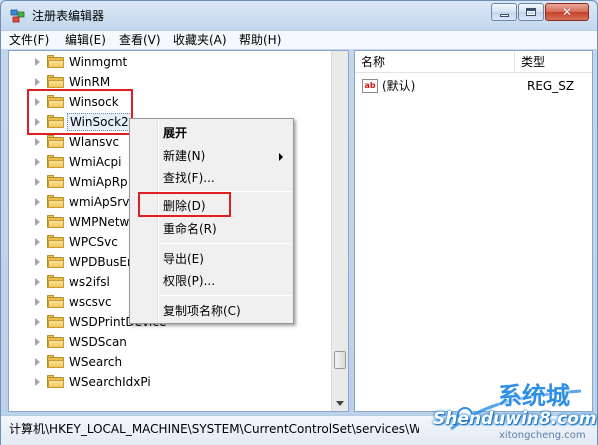  What do you see at coordinates (98, 342) in the screenshot?
I see `tree-item-label: WSDScan` at bounding box center [98, 342].